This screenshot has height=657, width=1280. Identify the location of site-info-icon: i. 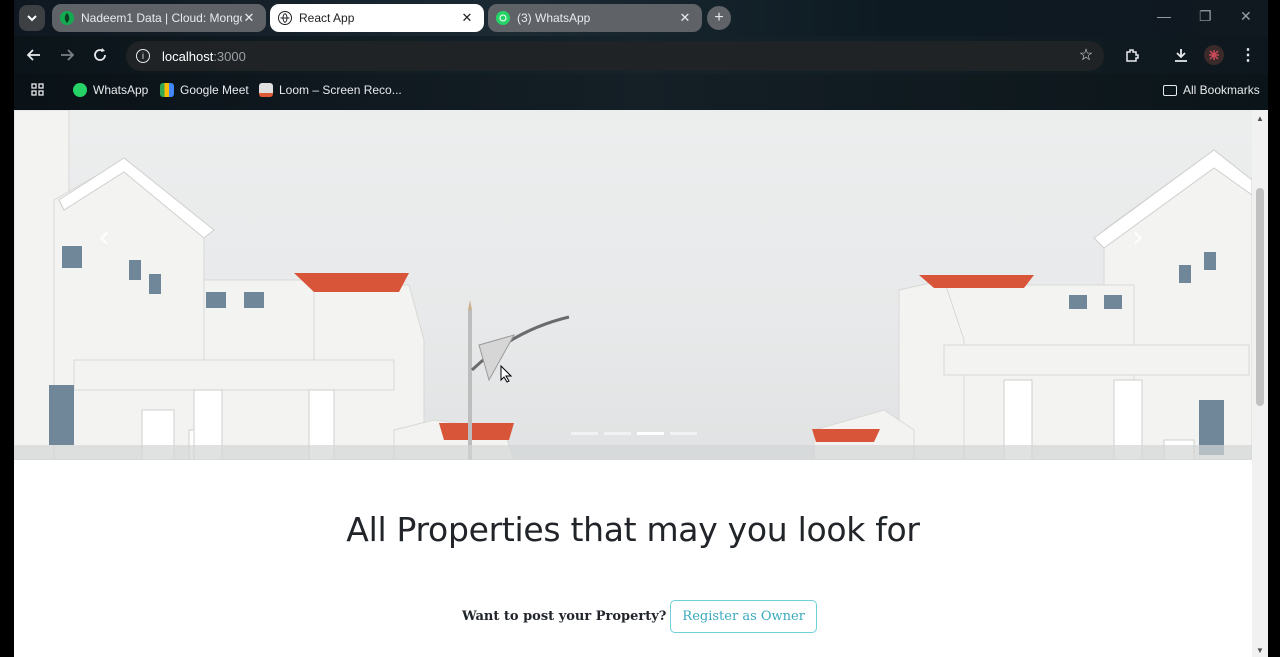
(143, 56).